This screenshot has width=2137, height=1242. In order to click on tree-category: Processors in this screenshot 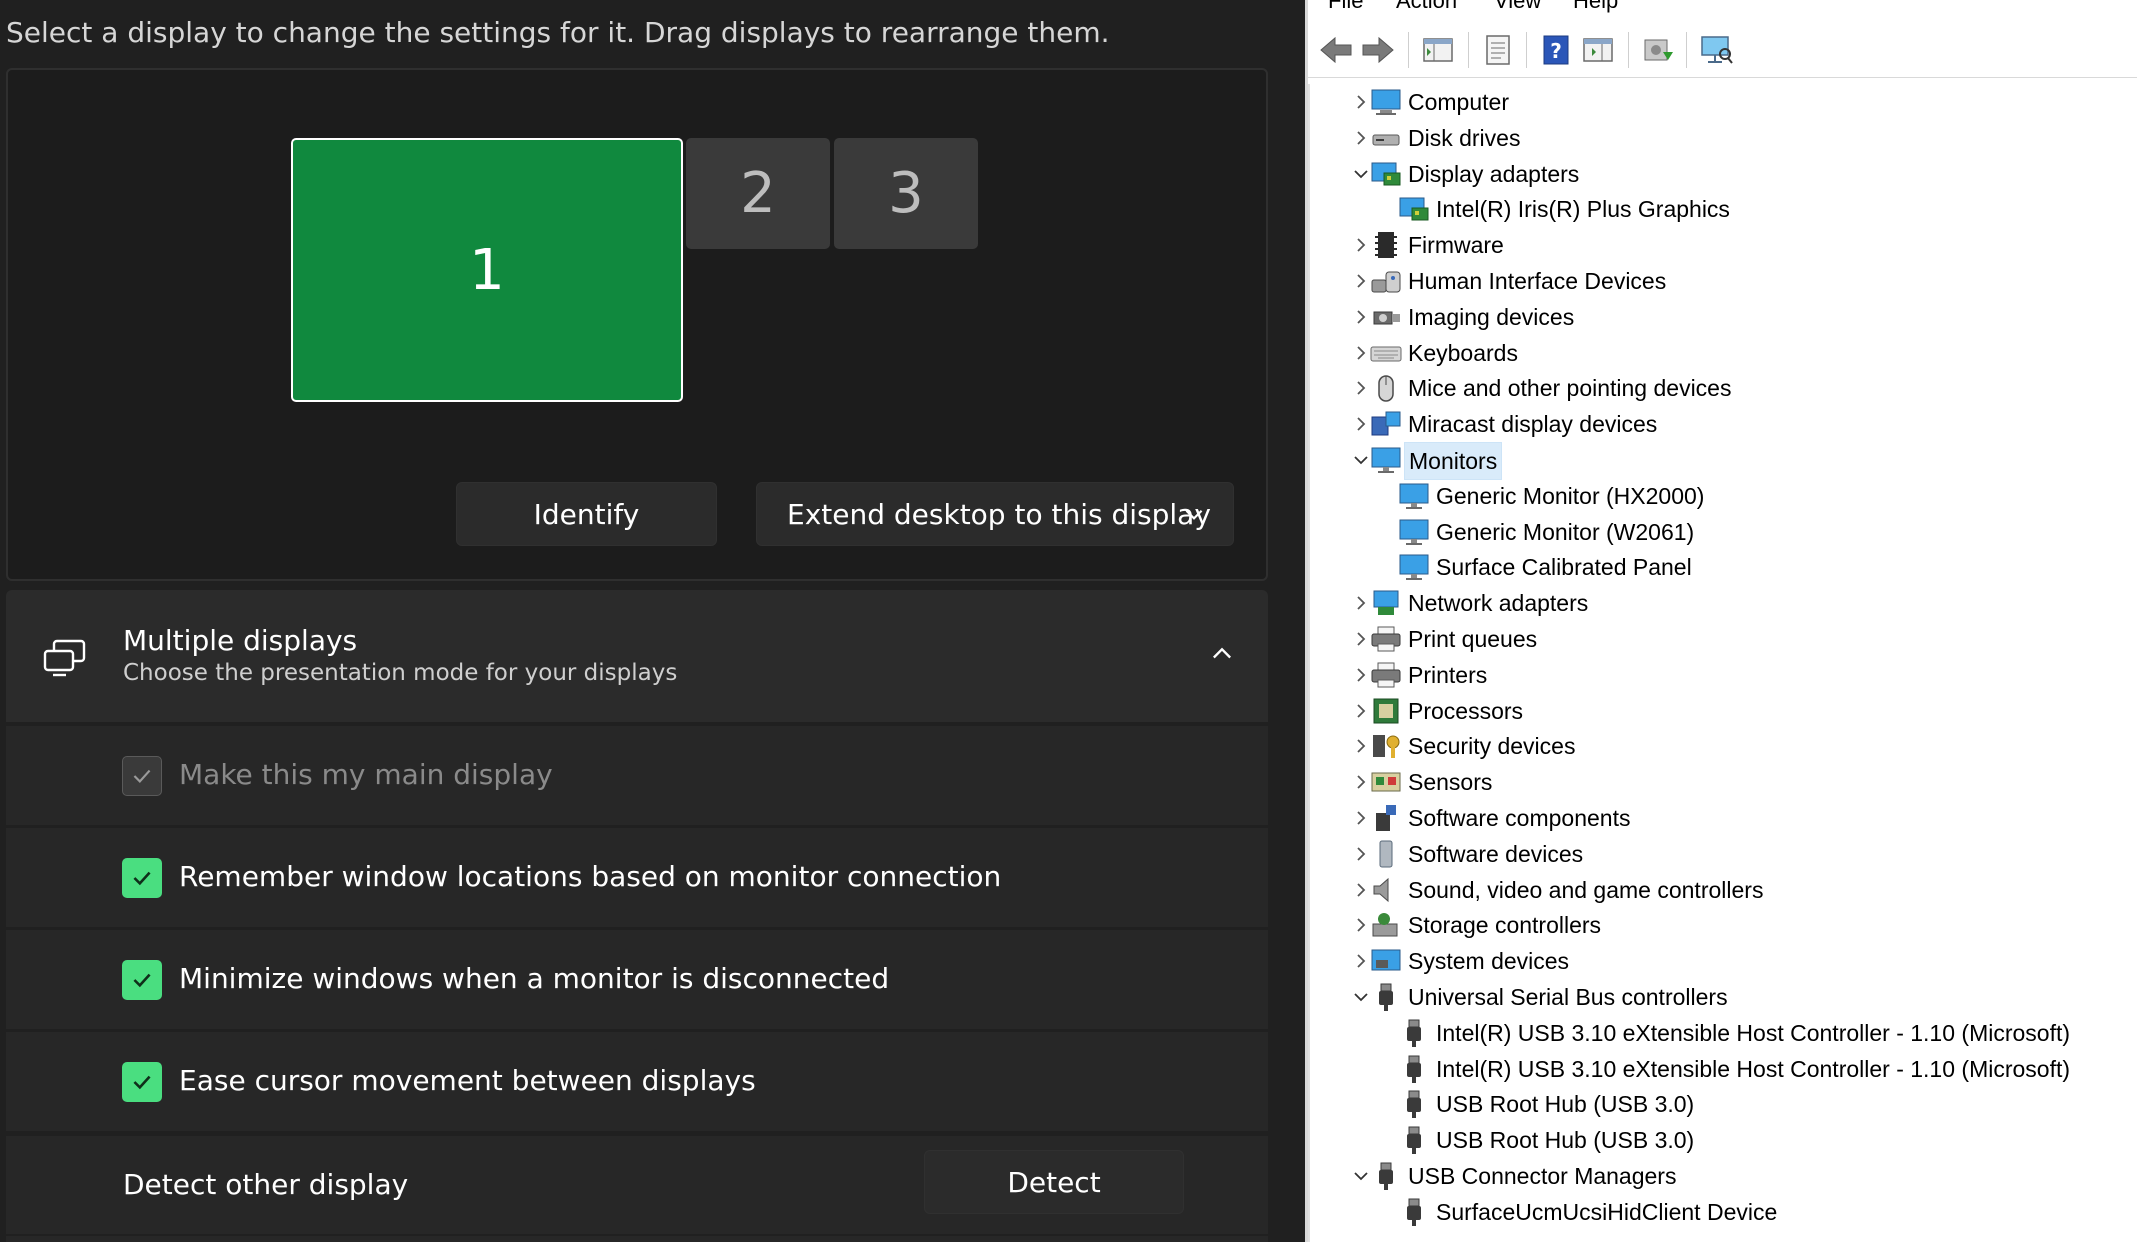, I will do `click(1723, 711)`.